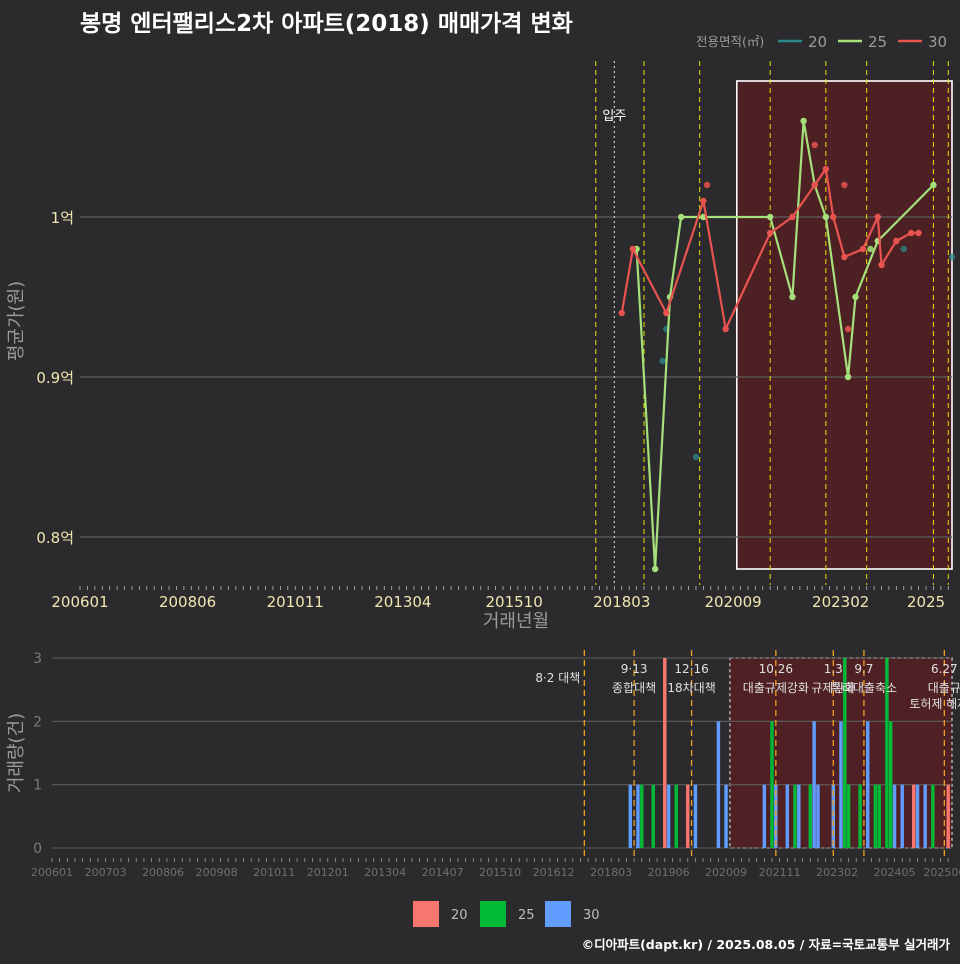 The width and height of the screenshot is (960, 964). What do you see at coordinates (500, 872) in the screenshot?
I see `volume-x-tick-label: 201510` at bounding box center [500, 872].